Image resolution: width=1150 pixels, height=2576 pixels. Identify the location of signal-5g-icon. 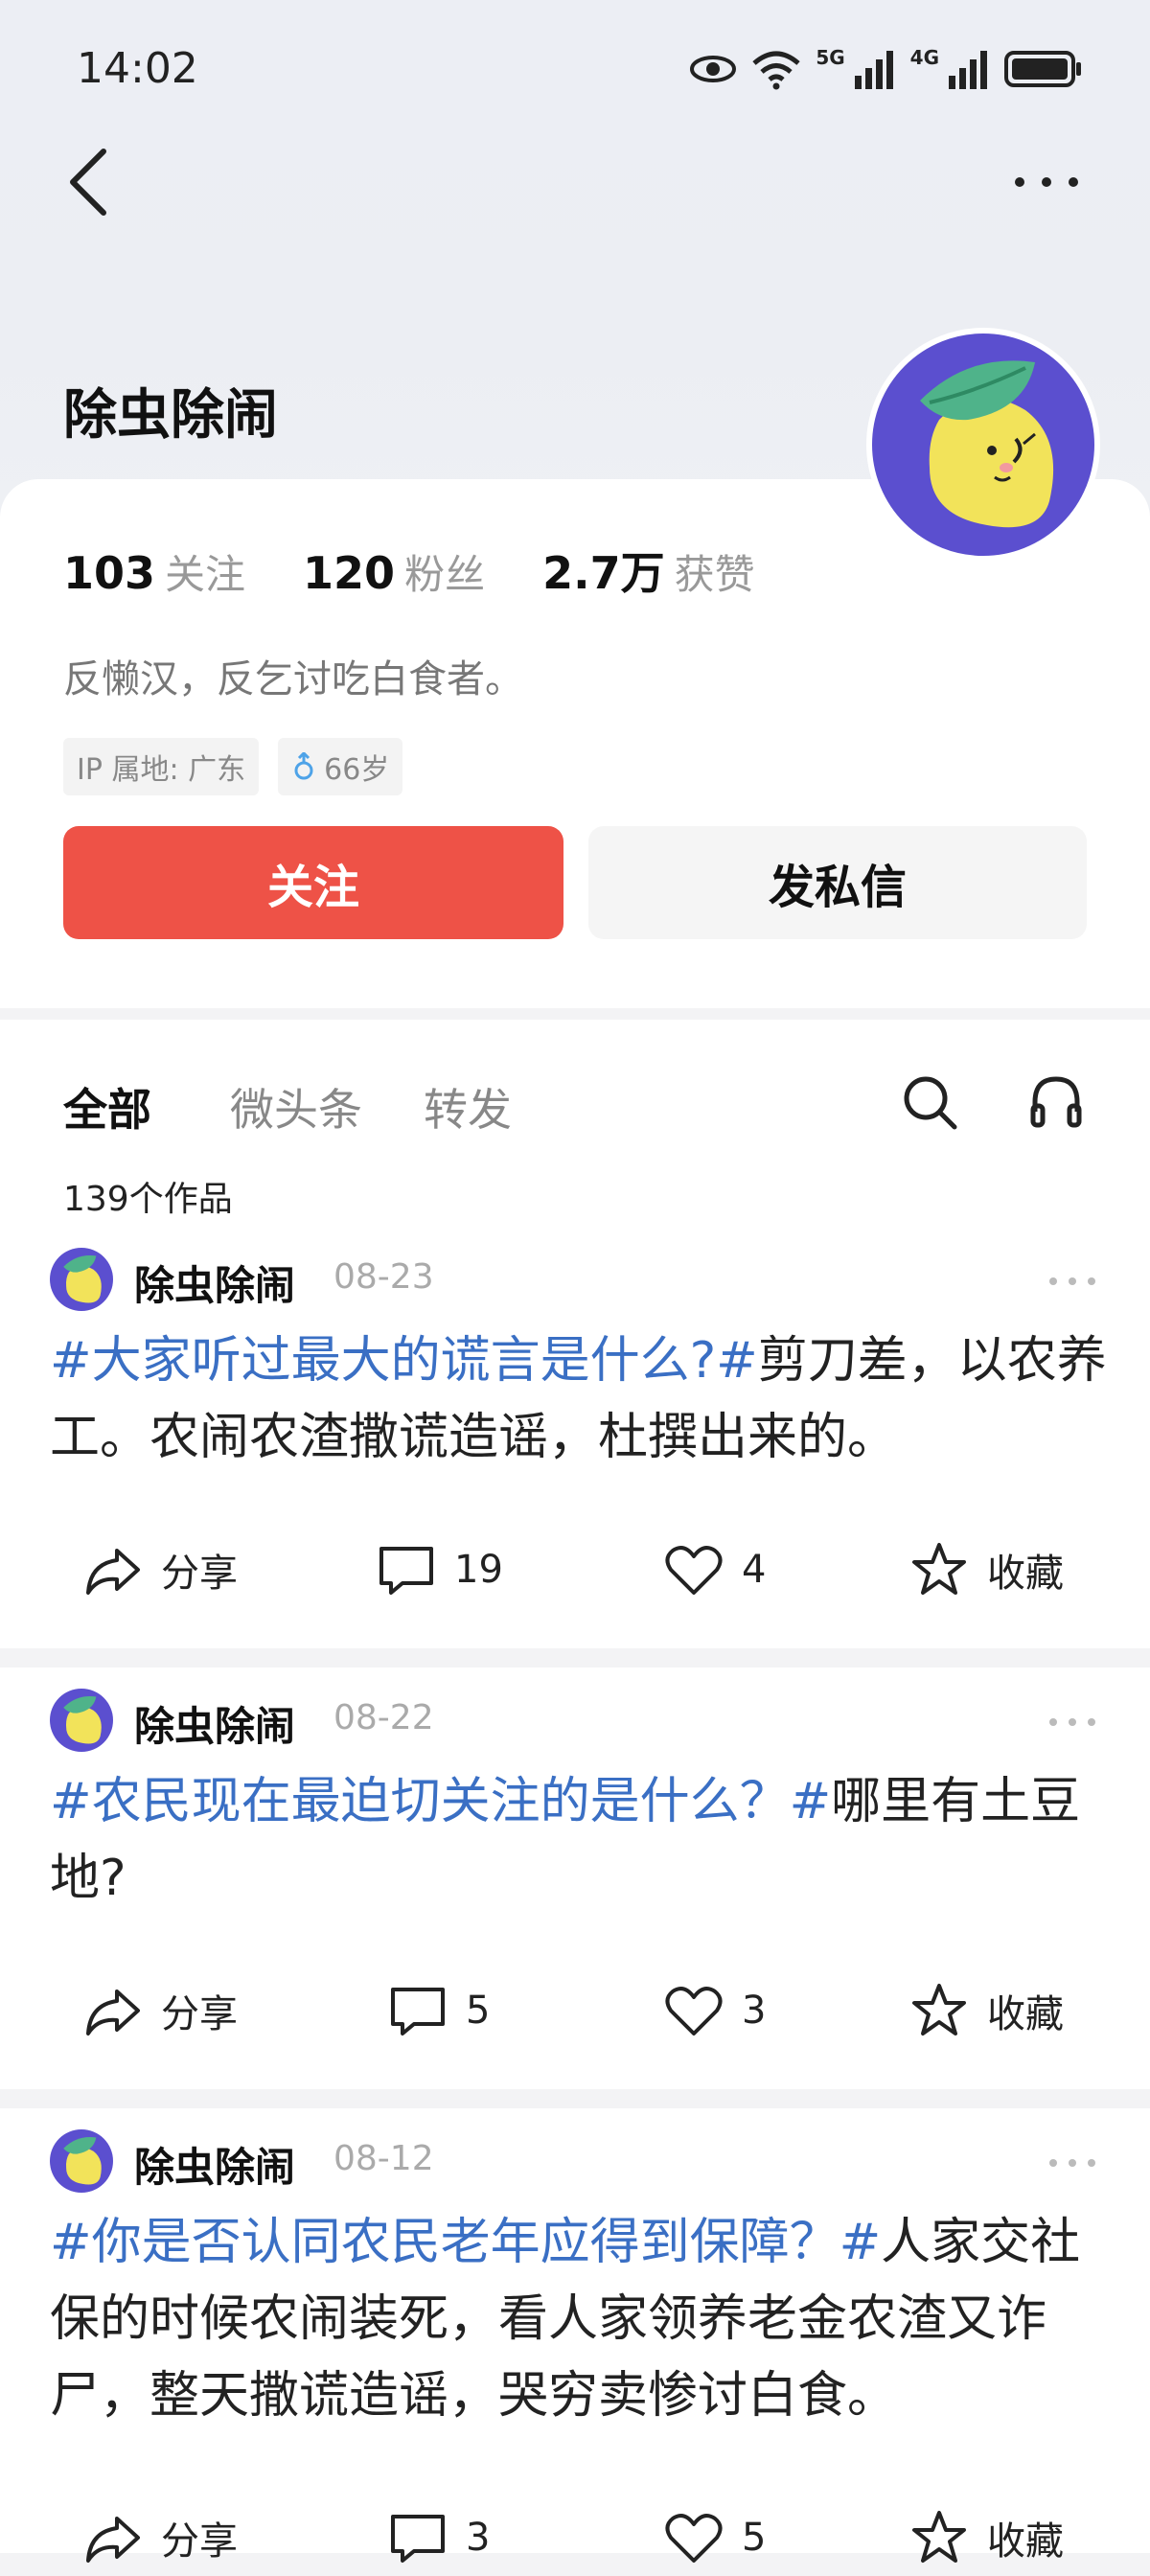
(874, 70).